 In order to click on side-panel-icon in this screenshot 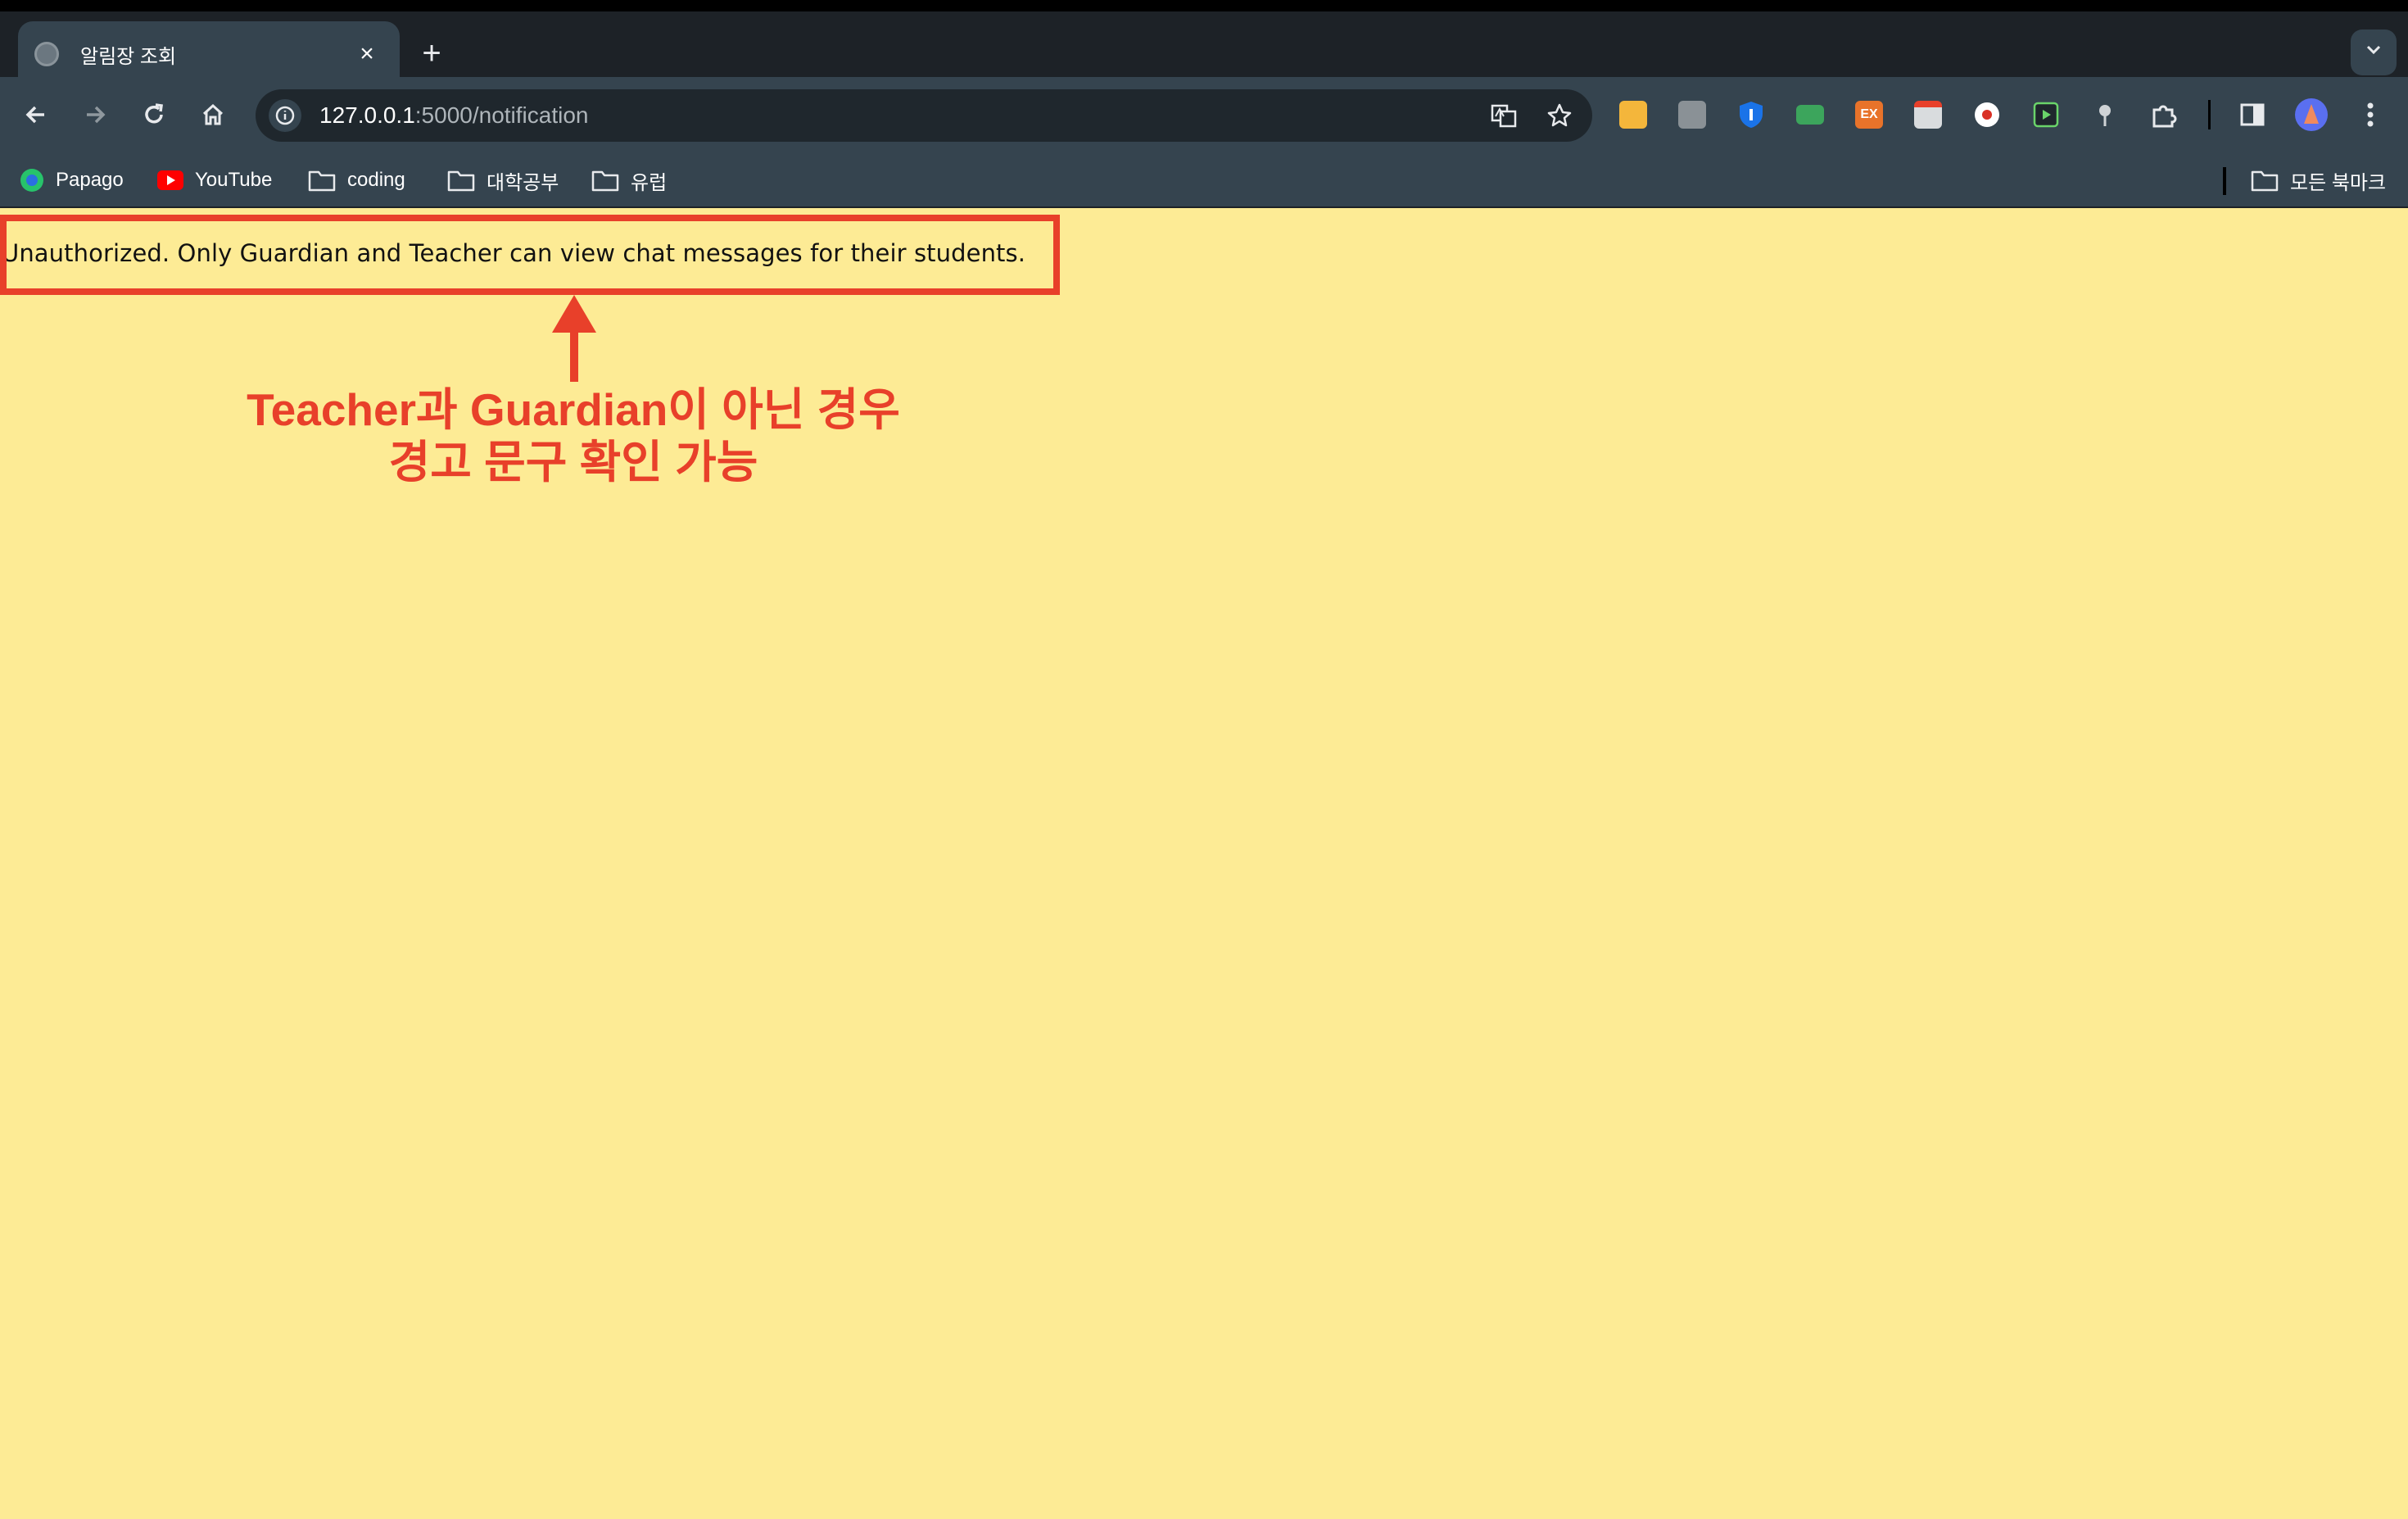, I will do `click(2252, 115)`.